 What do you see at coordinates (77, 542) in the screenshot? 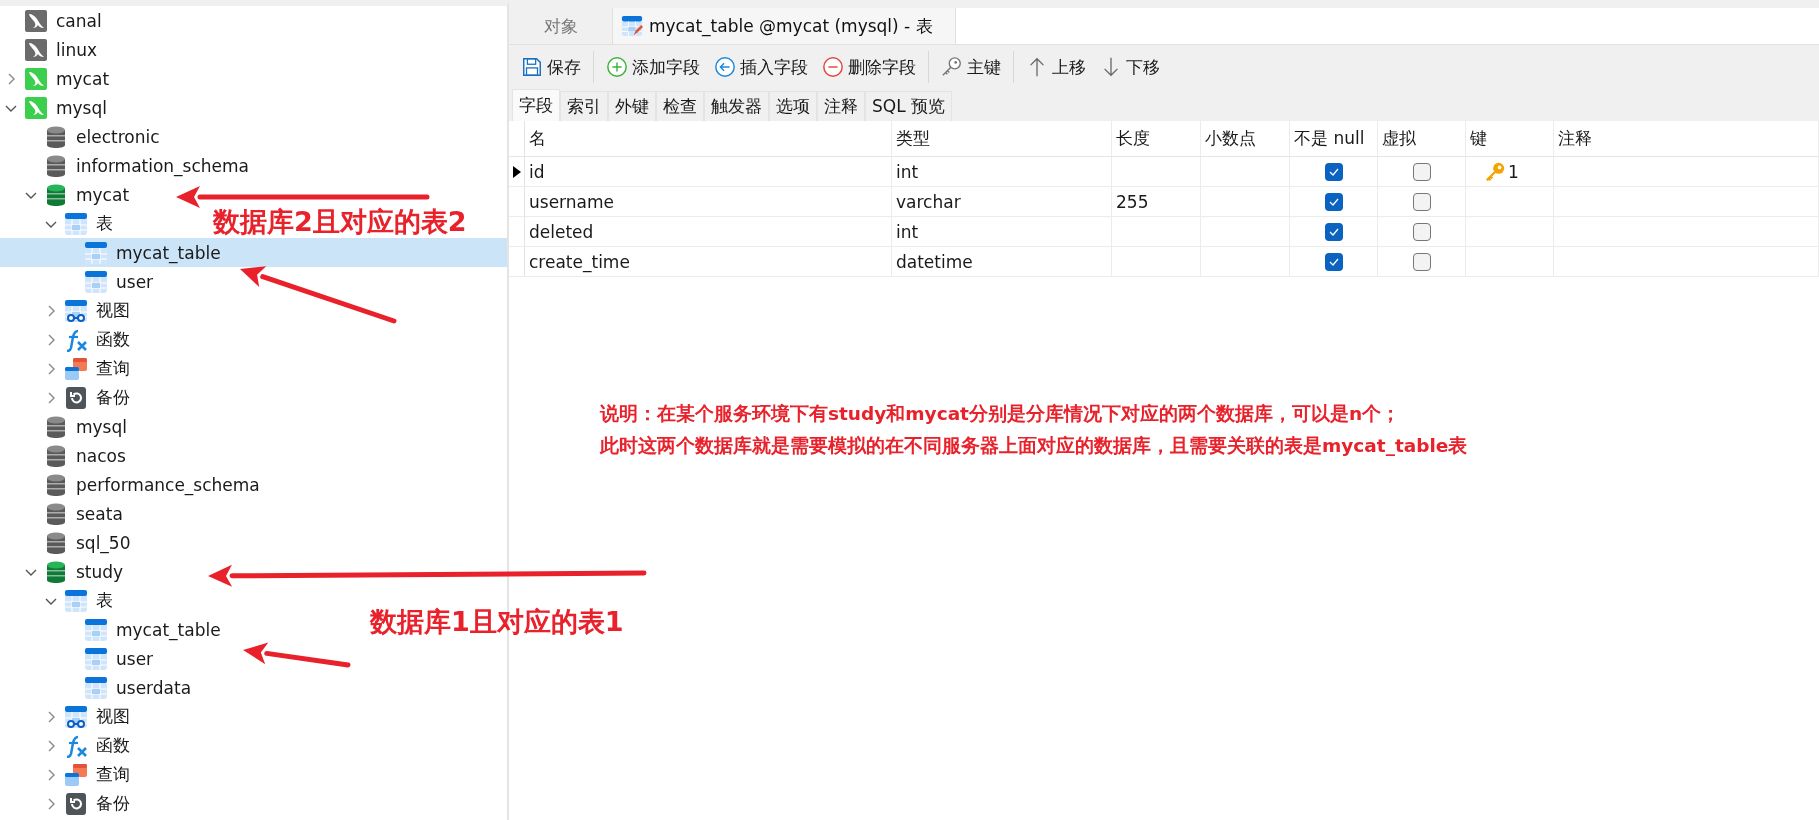
I see `tree-item: sql_50` at bounding box center [77, 542].